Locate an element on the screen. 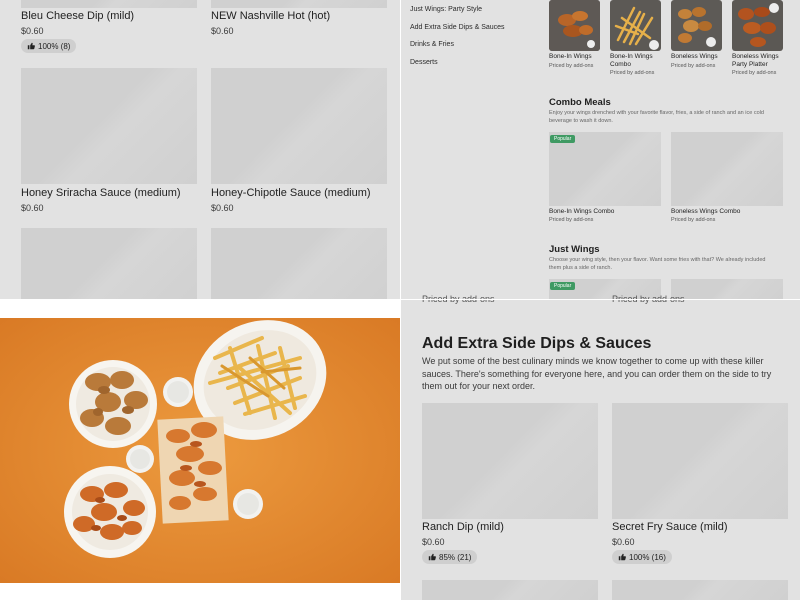 The height and width of the screenshot is (600, 800). item-name: Honey-Chipotle Sauce (medium) is located at coordinates (291, 193).